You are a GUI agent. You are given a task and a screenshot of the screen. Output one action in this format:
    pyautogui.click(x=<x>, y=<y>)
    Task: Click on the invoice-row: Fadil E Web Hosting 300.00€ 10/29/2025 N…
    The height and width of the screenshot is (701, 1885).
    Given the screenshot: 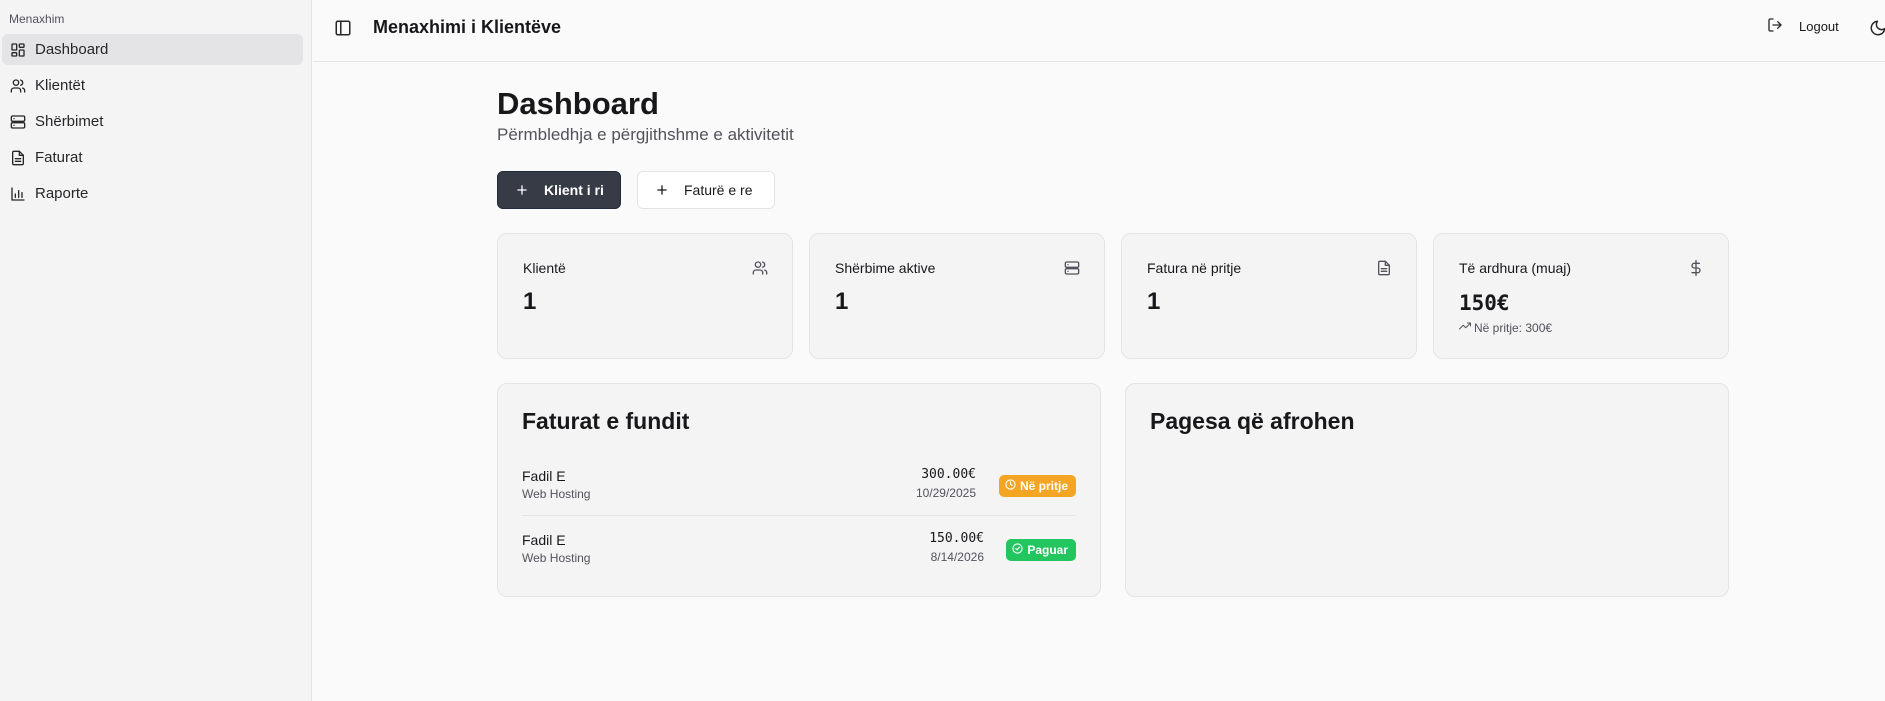 What is the action you would take?
    pyautogui.click(x=799, y=491)
    